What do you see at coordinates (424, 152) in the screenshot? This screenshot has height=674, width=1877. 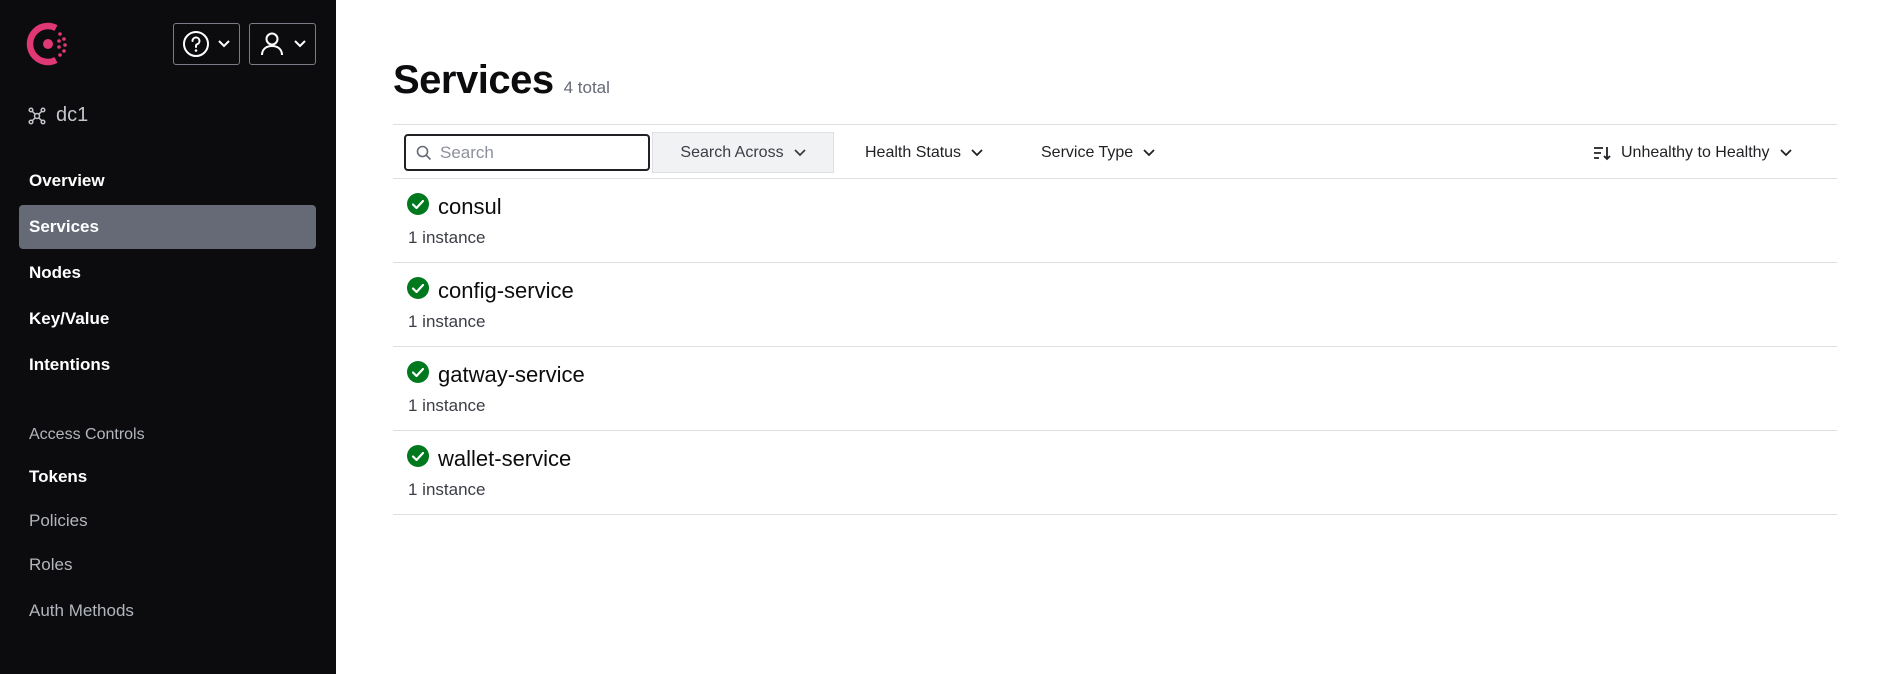 I see `search-icon` at bounding box center [424, 152].